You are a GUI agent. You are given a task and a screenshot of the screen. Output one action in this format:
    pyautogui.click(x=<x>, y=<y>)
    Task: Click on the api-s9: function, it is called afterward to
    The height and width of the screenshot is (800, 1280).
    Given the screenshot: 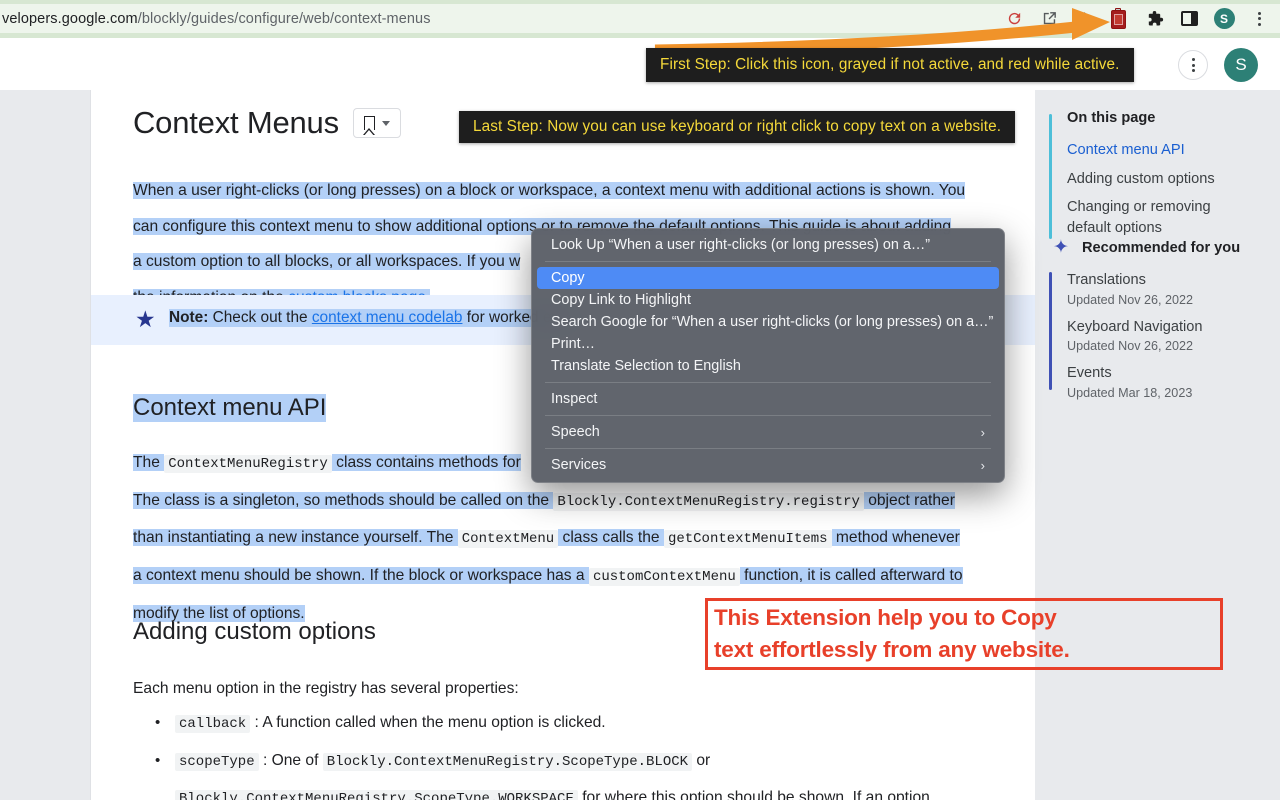 What is the action you would take?
    pyautogui.click(x=851, y=576)
    